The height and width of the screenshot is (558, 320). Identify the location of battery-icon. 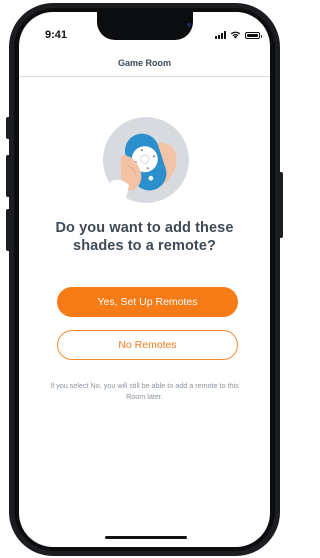
(253, 35).